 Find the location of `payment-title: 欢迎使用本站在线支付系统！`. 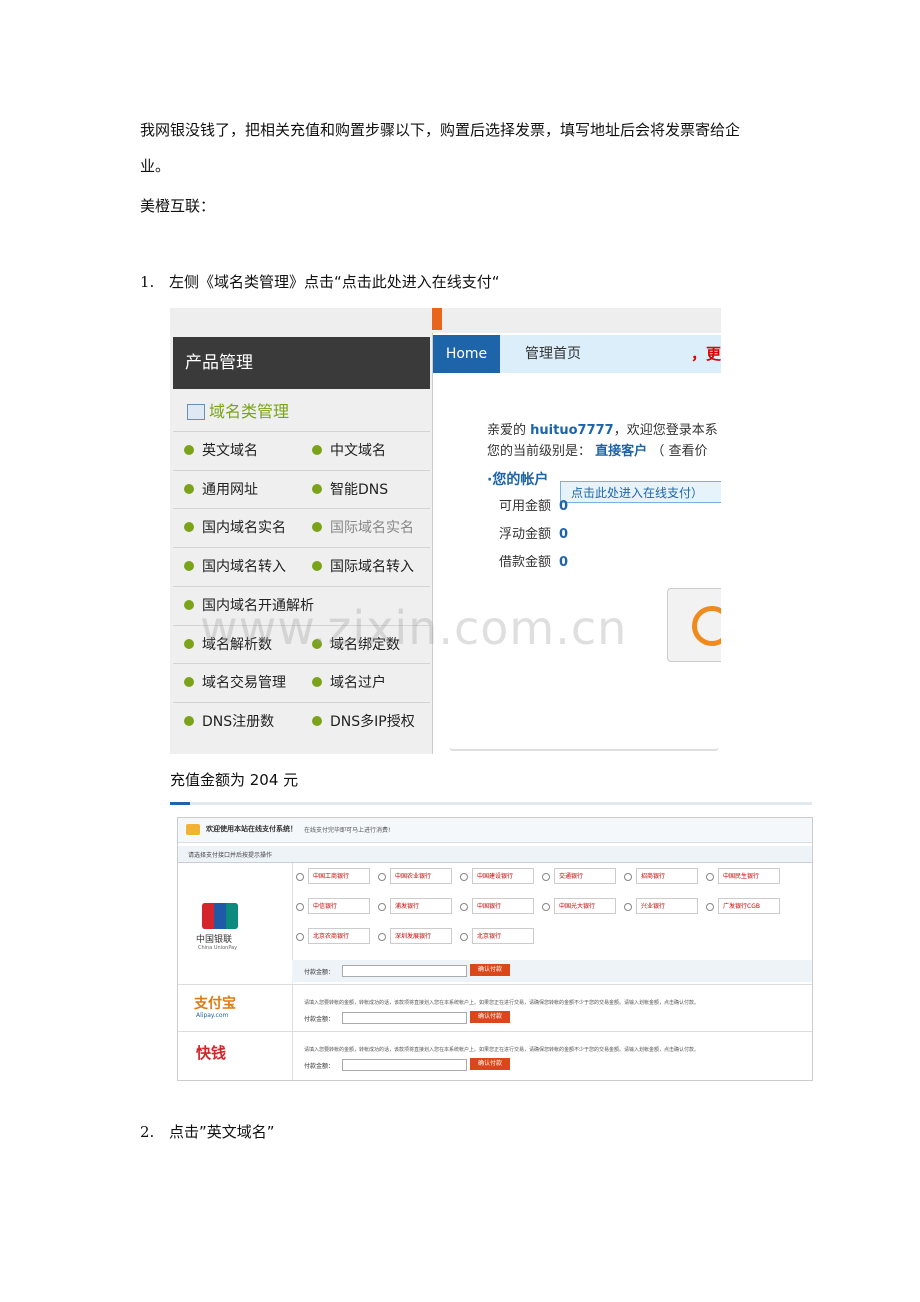

payment-title: 欢迎使用本站在线支付系统！ is located at coordinates (251, 829).